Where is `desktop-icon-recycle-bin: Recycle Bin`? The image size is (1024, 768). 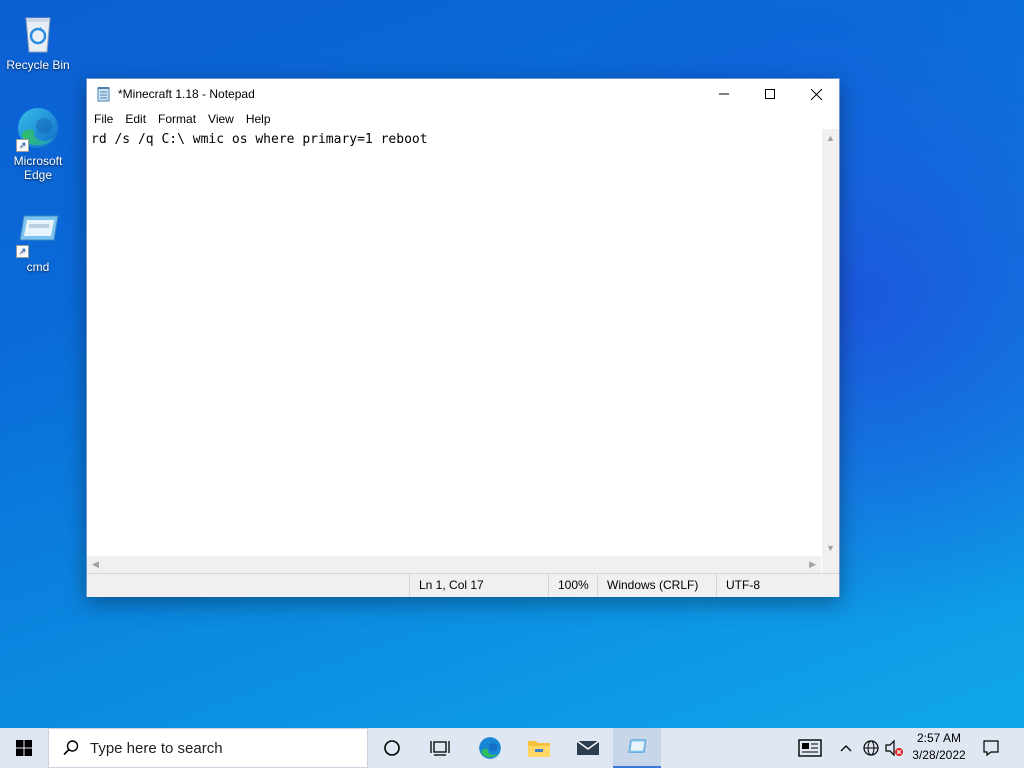 desktop-icon-recycle-bin: Recycle Bin is located at coordinates (38, 40).